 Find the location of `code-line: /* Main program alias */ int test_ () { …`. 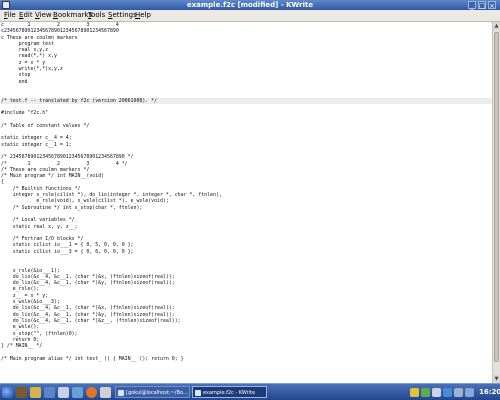

code-line: /* Main program alias */ int test_ () { … is located at coordinates (246, 359).